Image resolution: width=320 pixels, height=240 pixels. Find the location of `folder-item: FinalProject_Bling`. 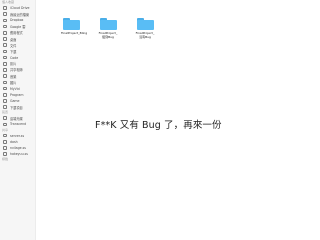

folder-item: FinalProject_Bling is located at coordinates (74, 27).